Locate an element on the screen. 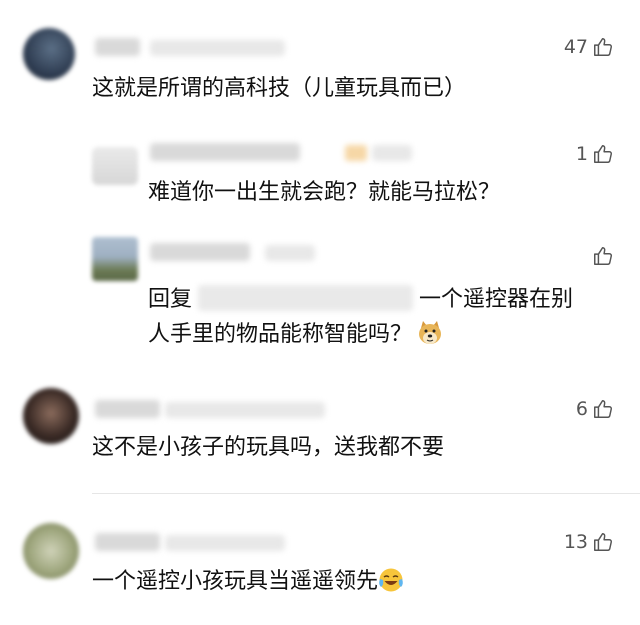 Image resolution: width=640 pixels, height=625 pixels. like-button: 1 is located at coordinates (595, 154).